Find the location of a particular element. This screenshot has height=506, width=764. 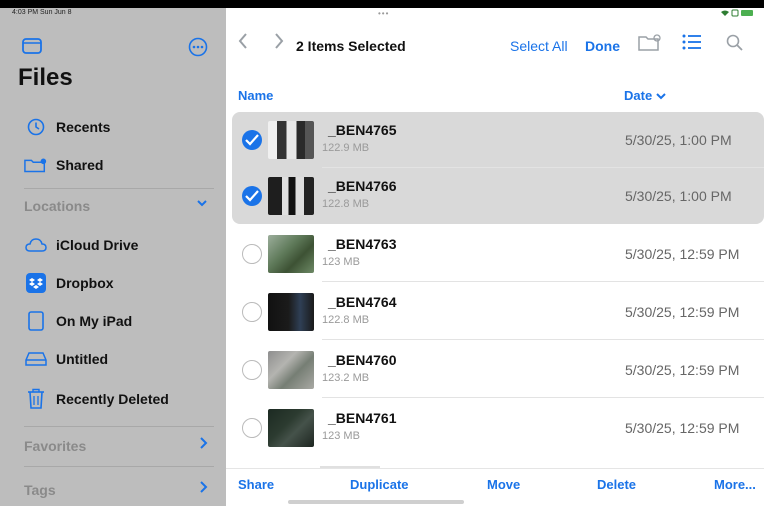

sidebar-item-label: Recently Deleted is located at coordinates (112, 399).